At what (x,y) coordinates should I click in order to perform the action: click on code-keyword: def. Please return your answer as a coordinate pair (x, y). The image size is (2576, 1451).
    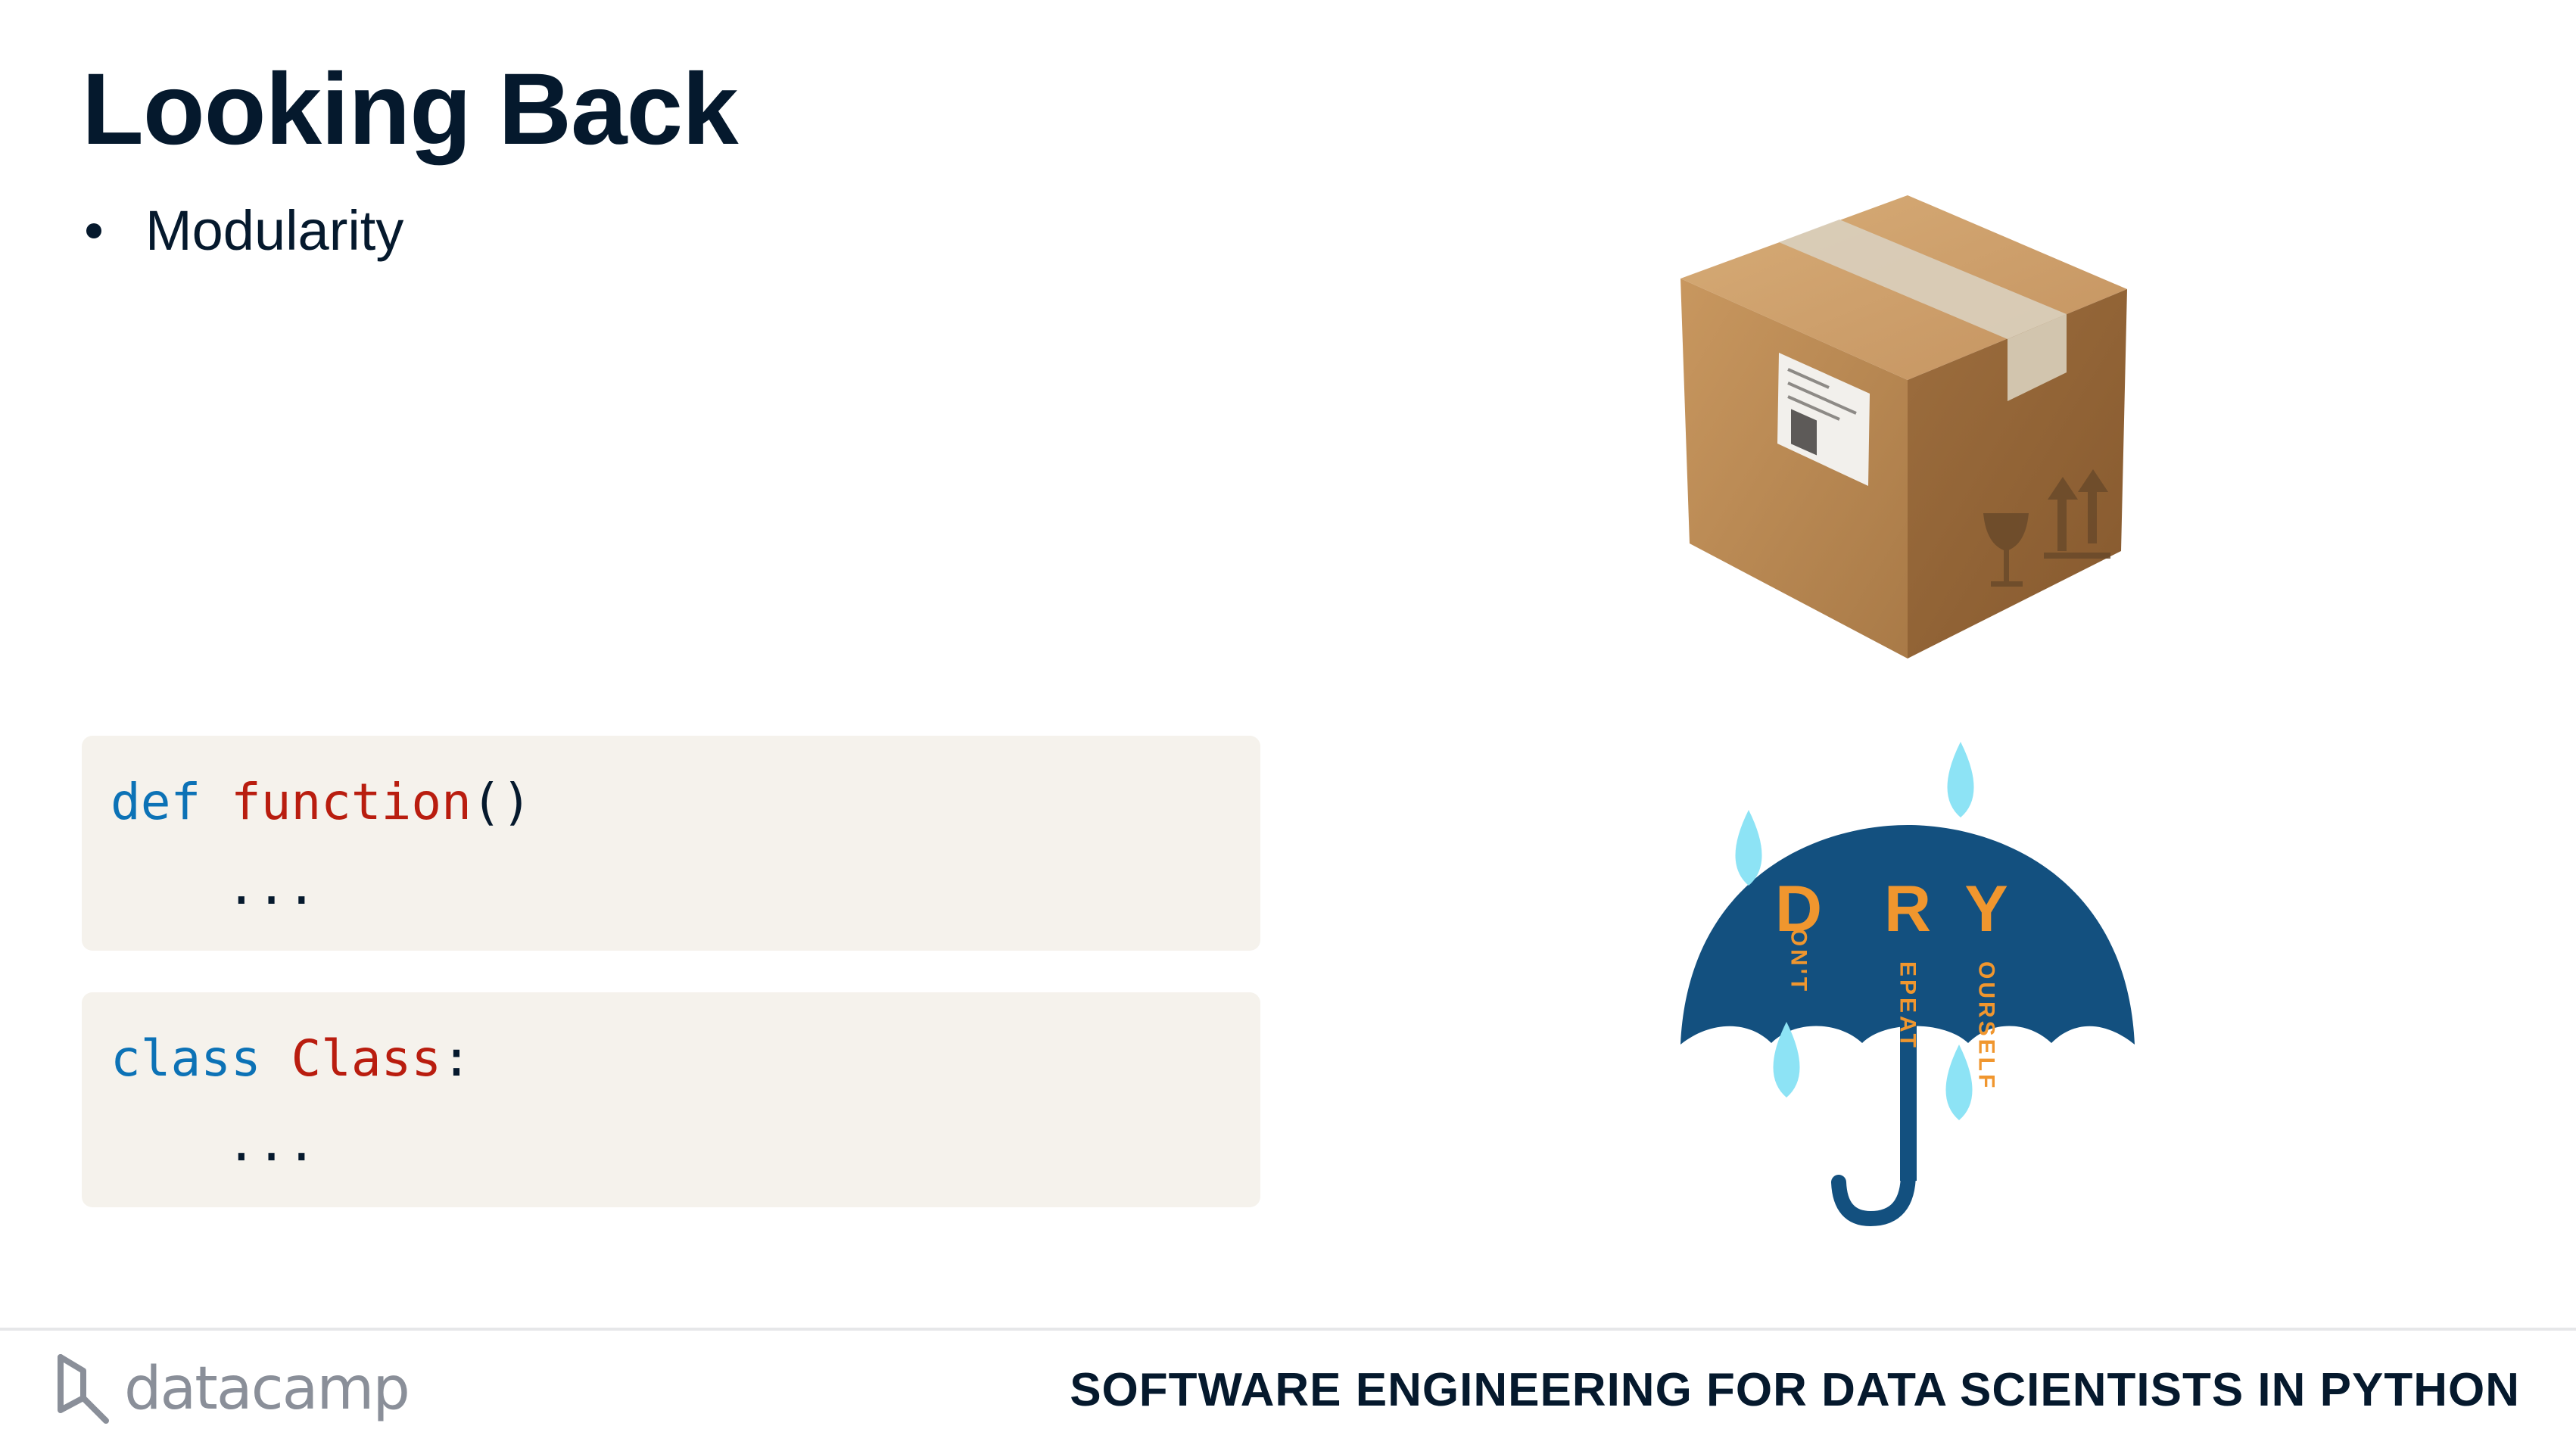
    Looking at the image, I should click on (156, 802).